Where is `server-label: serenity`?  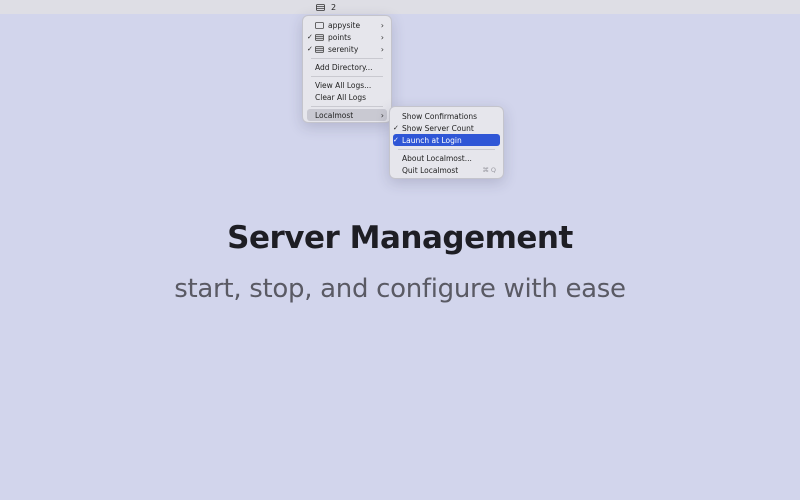 server-label: serenity is located at coordinates (343, 49).